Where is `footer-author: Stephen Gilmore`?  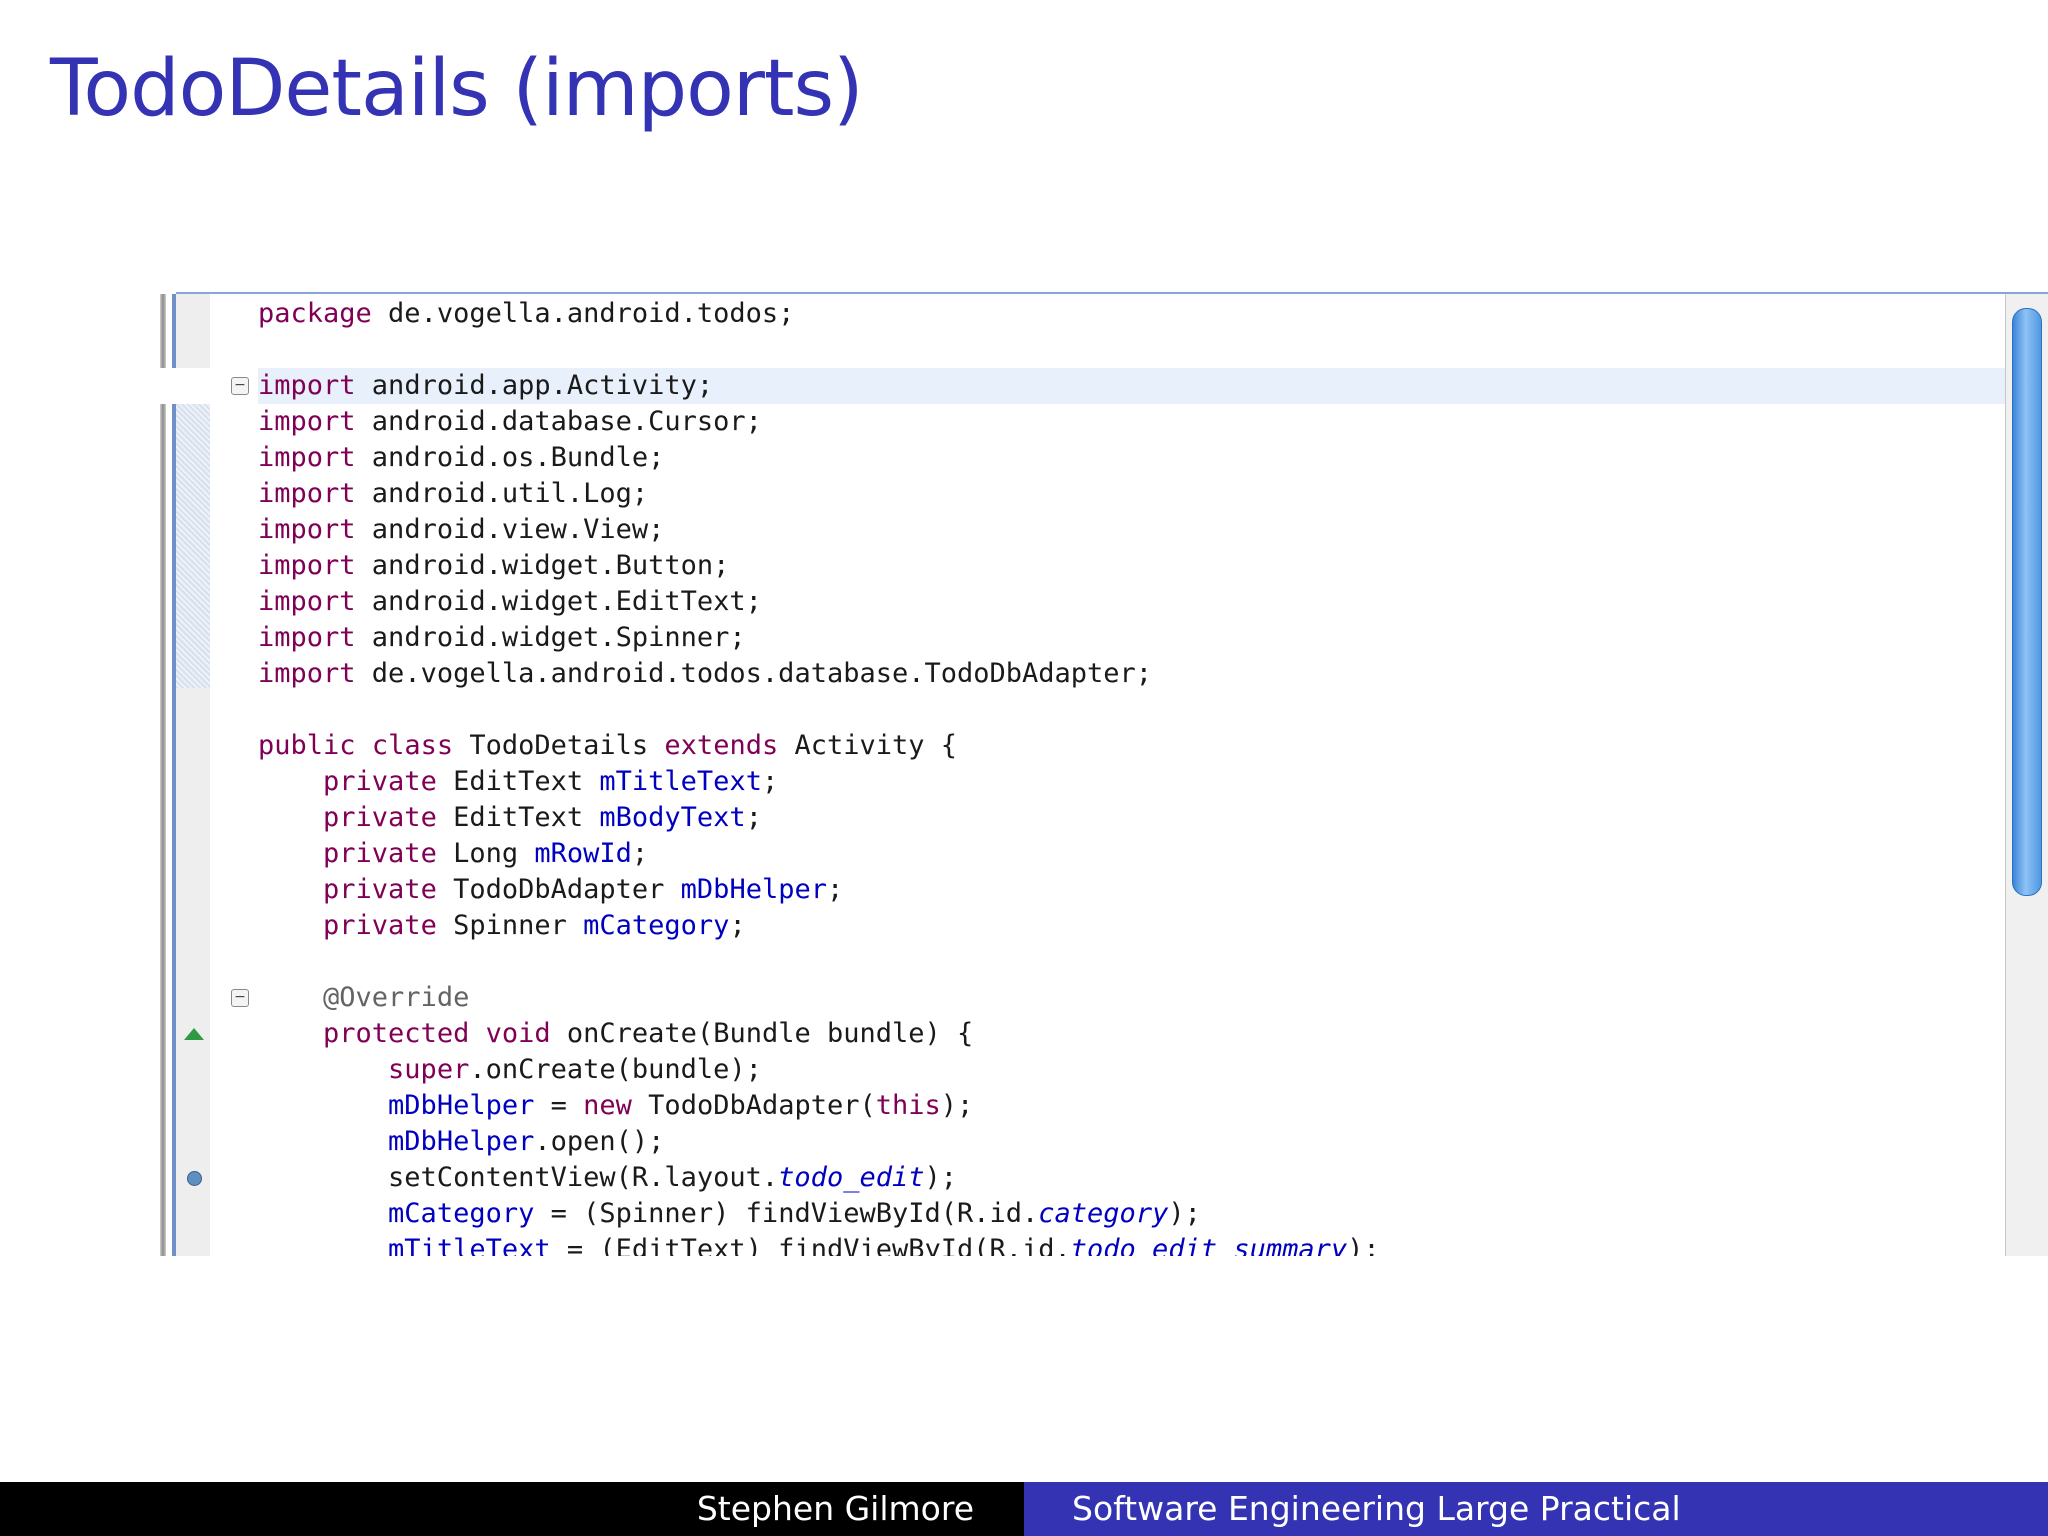
footer-author: Stephen Gilmore is located at coordinates (835, 1508).